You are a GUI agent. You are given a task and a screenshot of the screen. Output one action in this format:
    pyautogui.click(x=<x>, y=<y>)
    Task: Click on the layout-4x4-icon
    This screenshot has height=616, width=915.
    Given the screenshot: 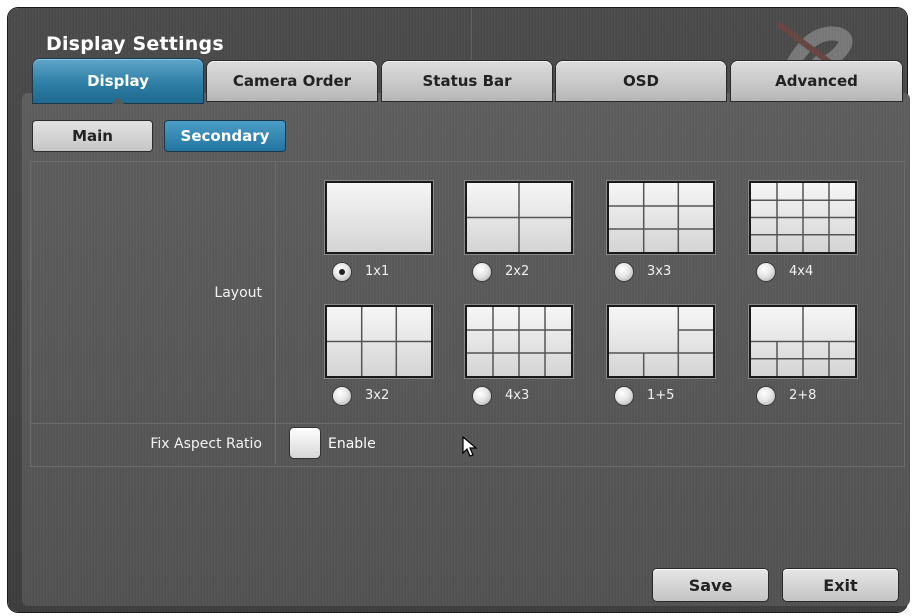 What is the action you would take?
    pyautogui.click(x=803, y=217)
    